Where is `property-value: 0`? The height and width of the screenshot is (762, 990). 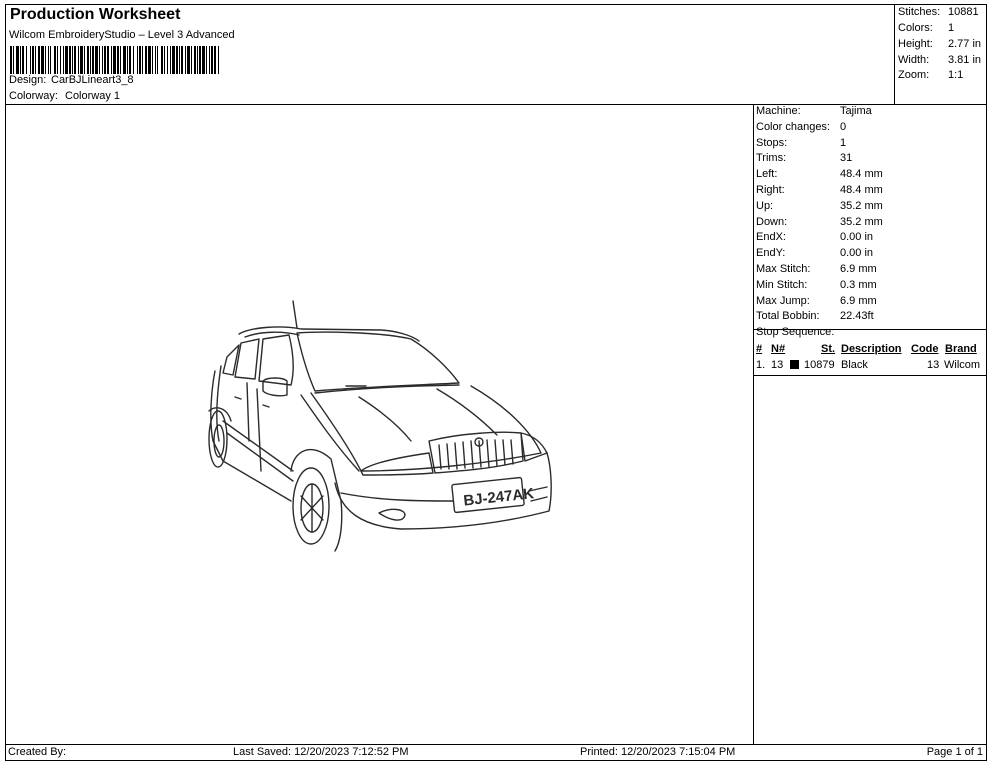
property-value: 0 is located at coordinates (843, 126).